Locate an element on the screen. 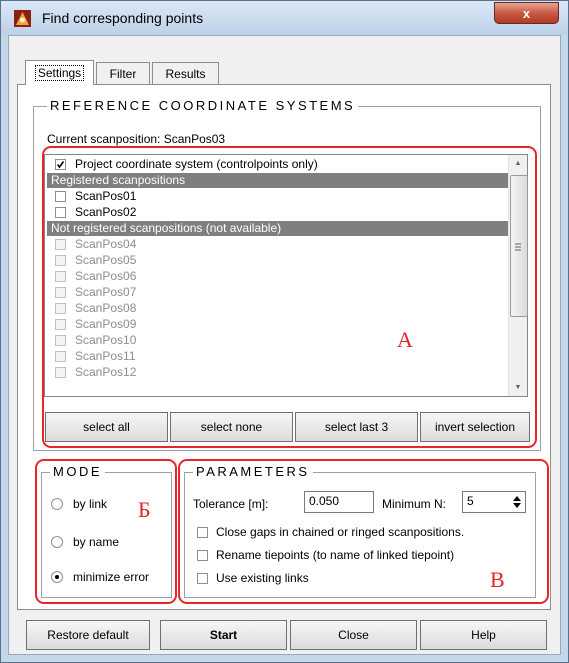 The height and width of the screenshot is (663, 569). tab-settings-label: Settings is located at coordinates (59, 73).